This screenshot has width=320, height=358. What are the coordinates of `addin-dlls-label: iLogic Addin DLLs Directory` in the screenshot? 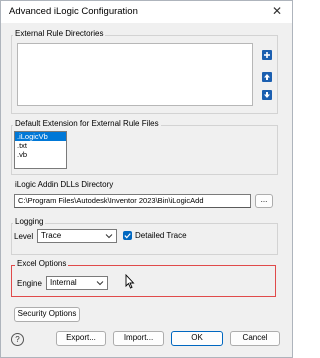 It's located at (64, 184).